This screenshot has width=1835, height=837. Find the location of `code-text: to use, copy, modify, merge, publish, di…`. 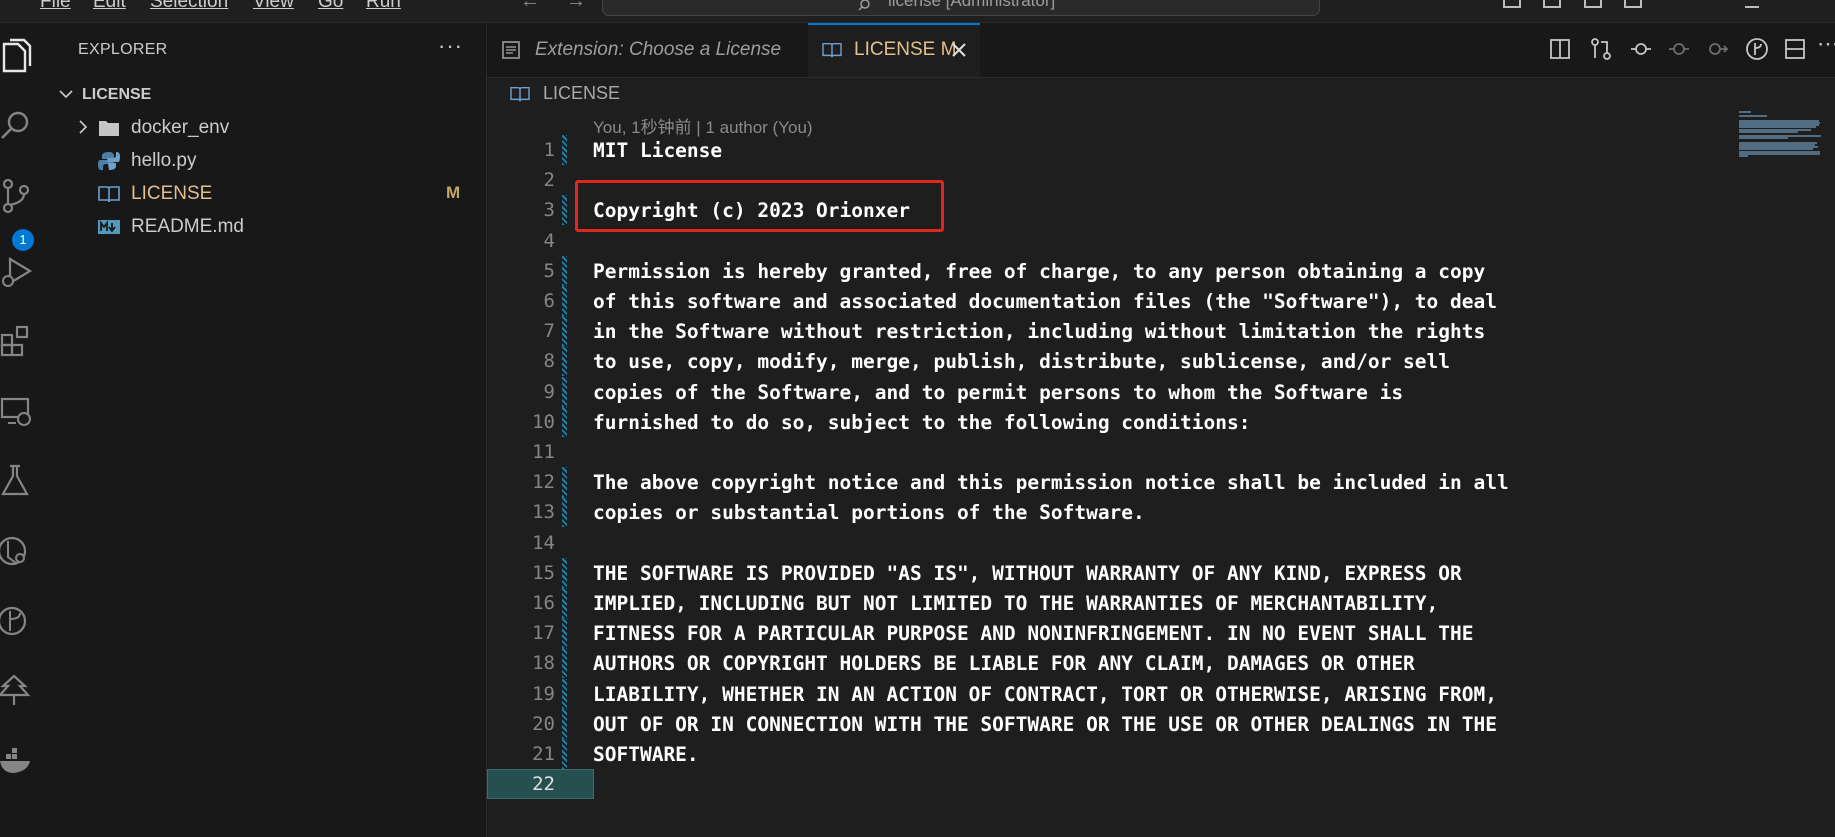

code-text: to use, copy, modify, merge, publish, di… is located at coordinates (1022, 362).